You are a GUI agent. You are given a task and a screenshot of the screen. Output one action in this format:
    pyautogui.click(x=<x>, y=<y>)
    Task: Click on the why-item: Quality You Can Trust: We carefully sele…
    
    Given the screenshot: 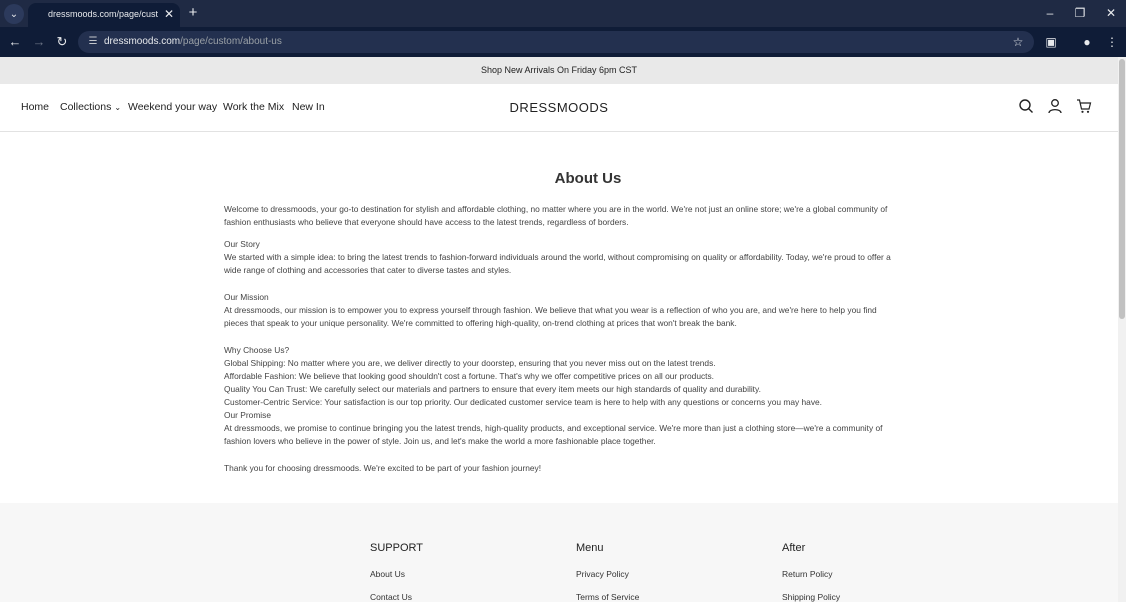 What is the action you would take?
    pyautogui.click(x=492, y=389)
    